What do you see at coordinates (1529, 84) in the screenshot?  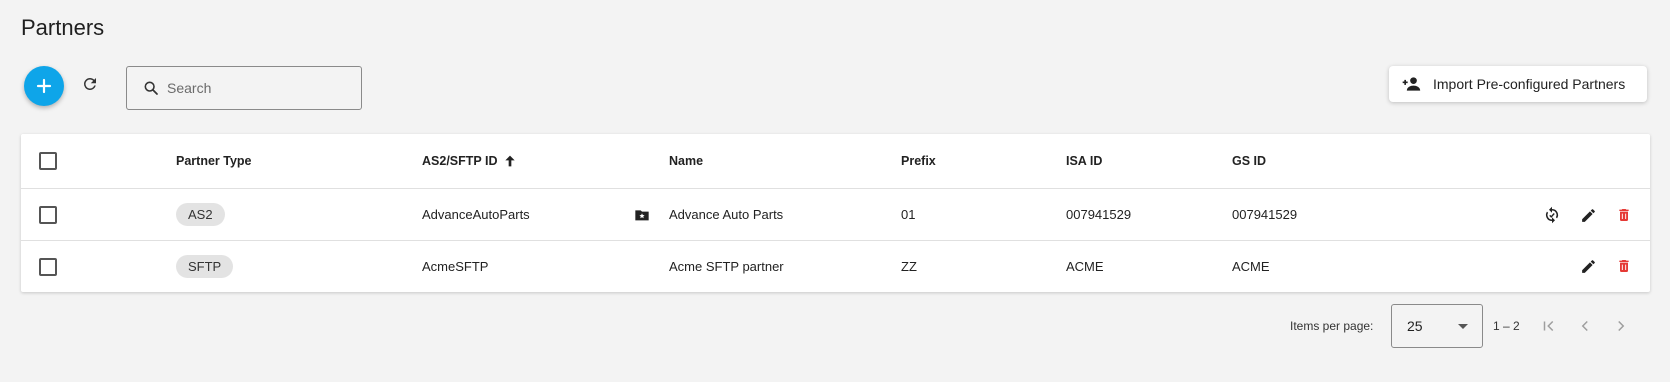 I see `import-button-label: Import Pre-configured Partners` at bounding box center [1529, 84].